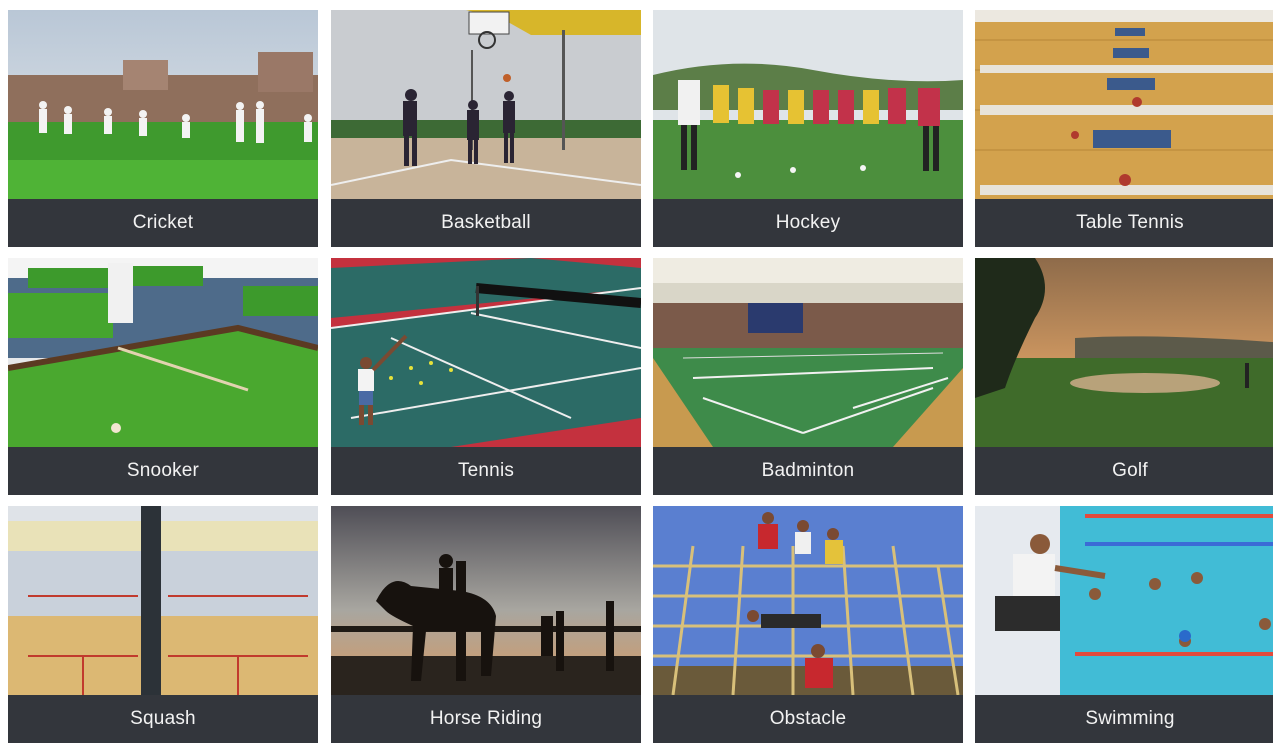 The image size is (1273, 743). Describe the element at coordinates (486, 600) in the screenshot. I see `horse-riding-photo` at that location.